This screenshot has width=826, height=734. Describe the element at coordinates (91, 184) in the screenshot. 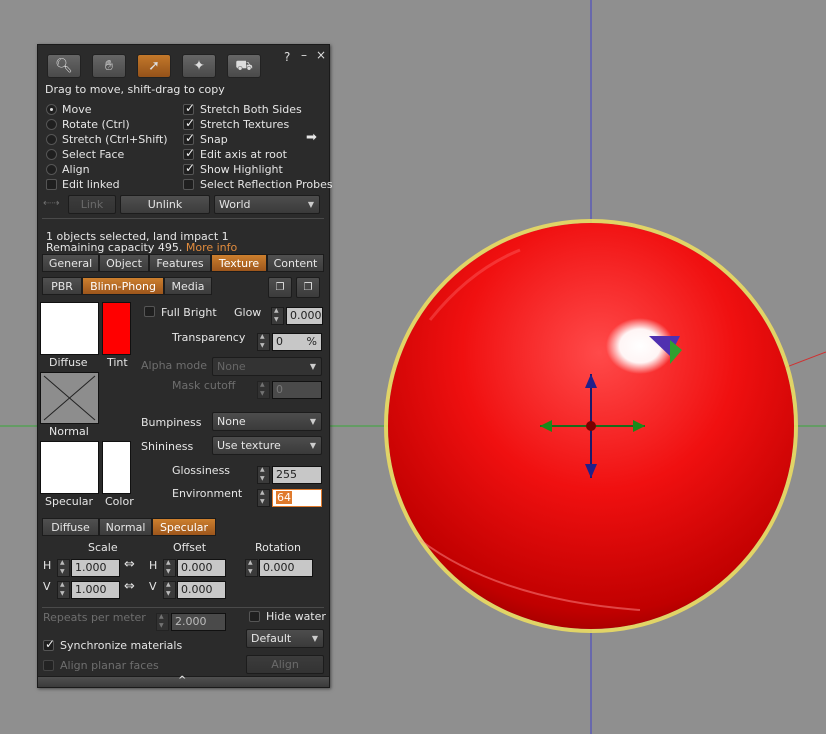

I see `edit-linked-label: Edit linked` at that location.